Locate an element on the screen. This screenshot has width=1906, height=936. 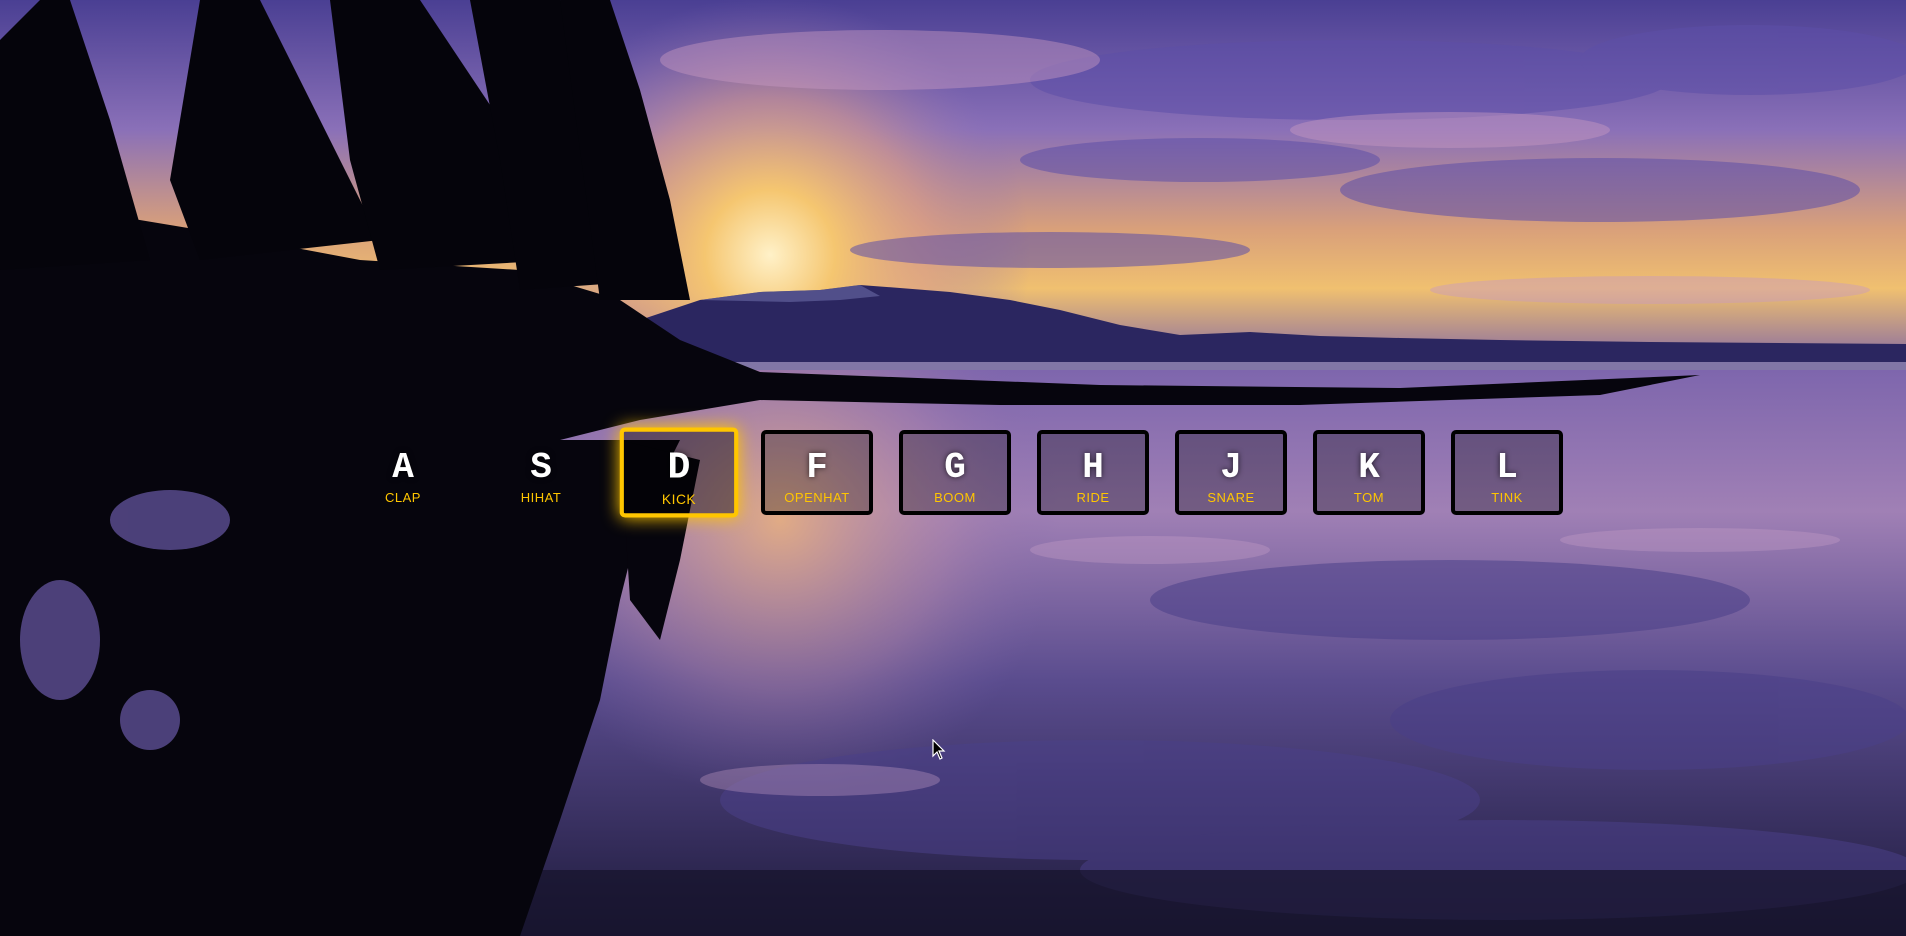
key-letter: F is located at coordinates (817, 467).